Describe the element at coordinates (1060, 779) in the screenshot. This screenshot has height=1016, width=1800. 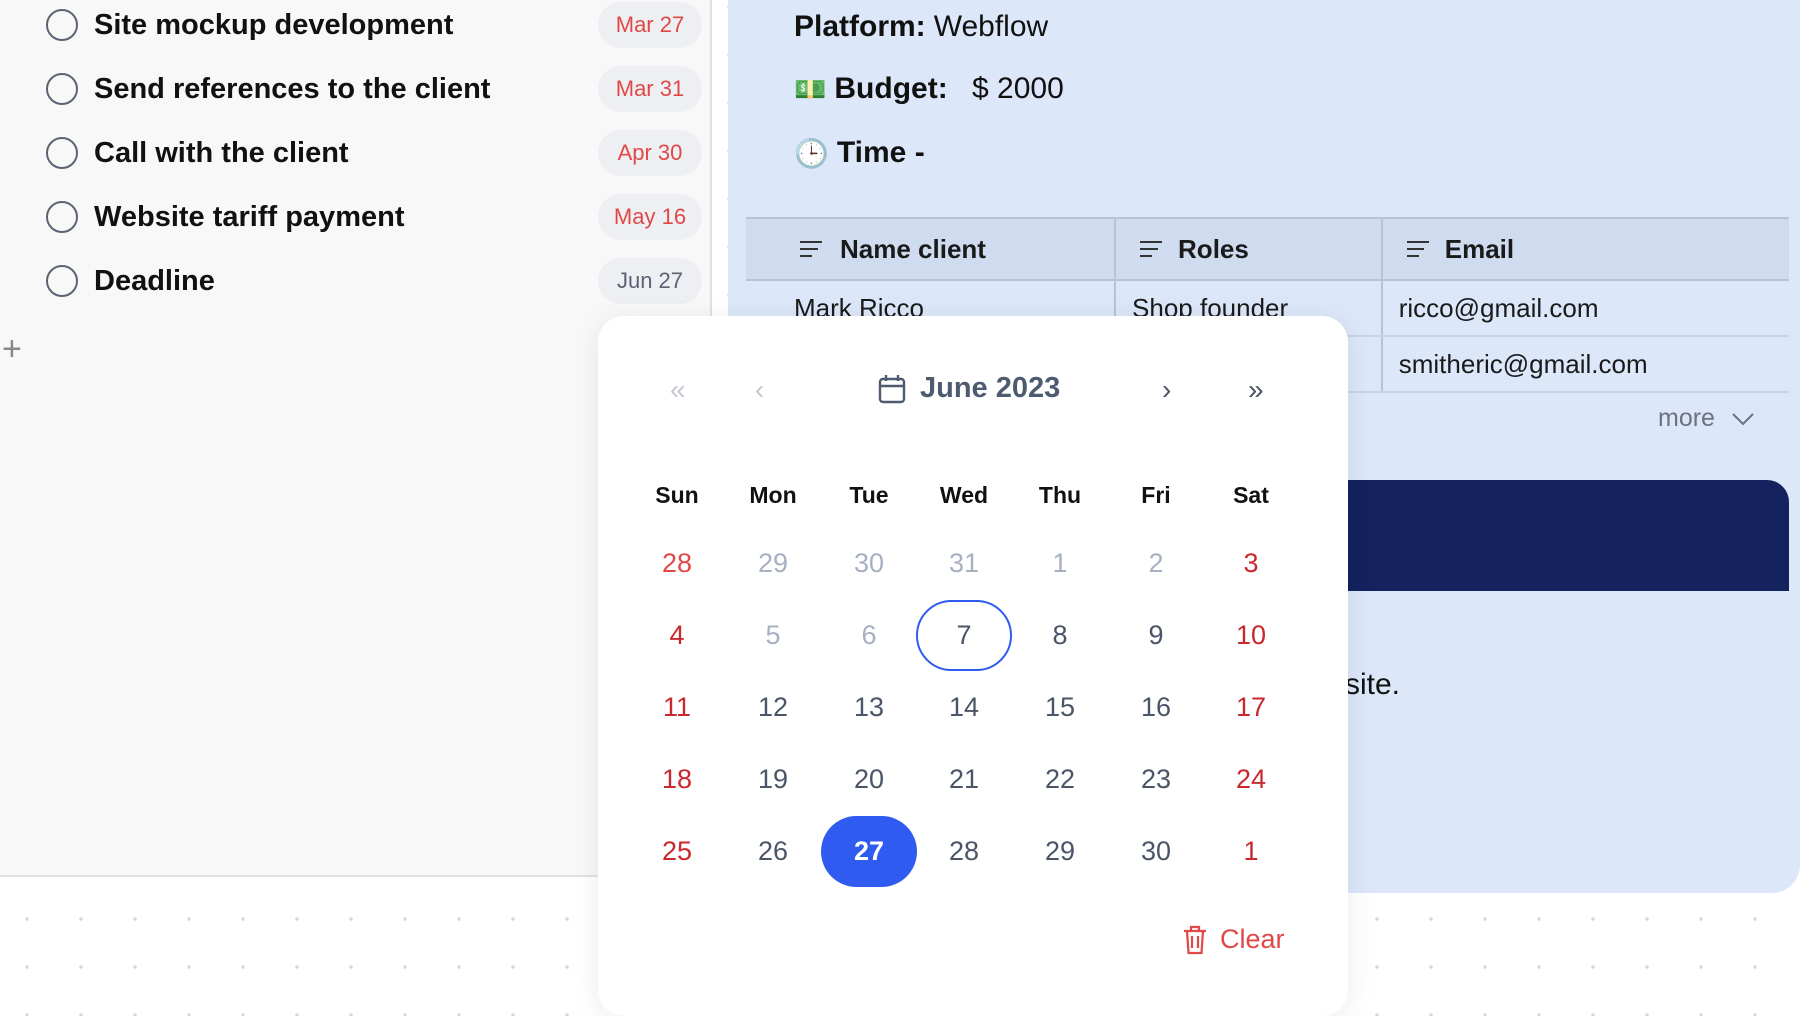
I see `day-cell: 22` at that location.